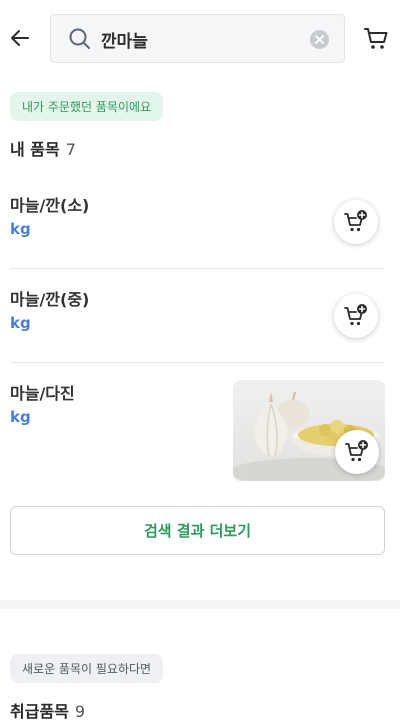  I want to click on cart-icon, so click(376, 38).